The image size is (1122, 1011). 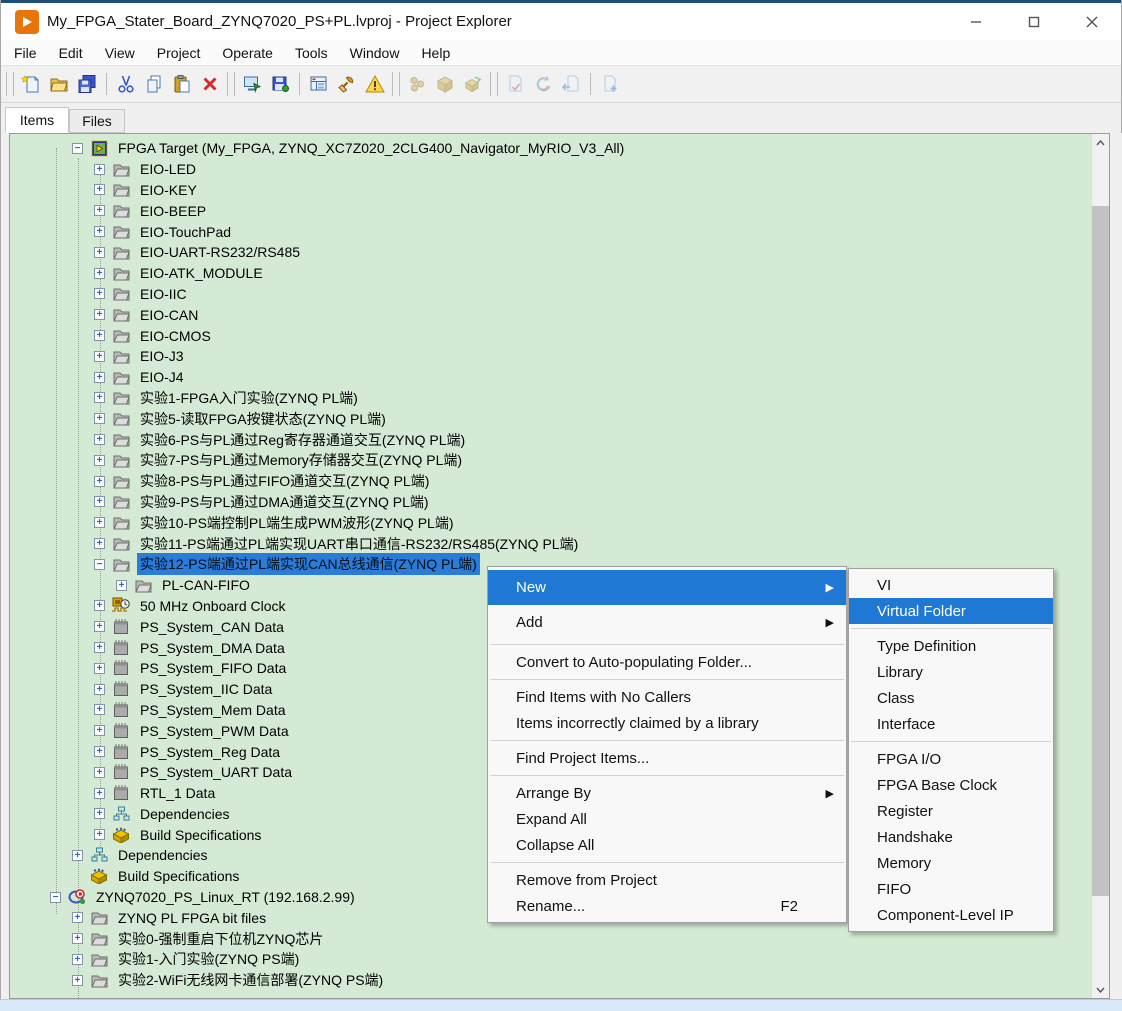 I want to click on save-target-icon, so click(x=280, y=84).